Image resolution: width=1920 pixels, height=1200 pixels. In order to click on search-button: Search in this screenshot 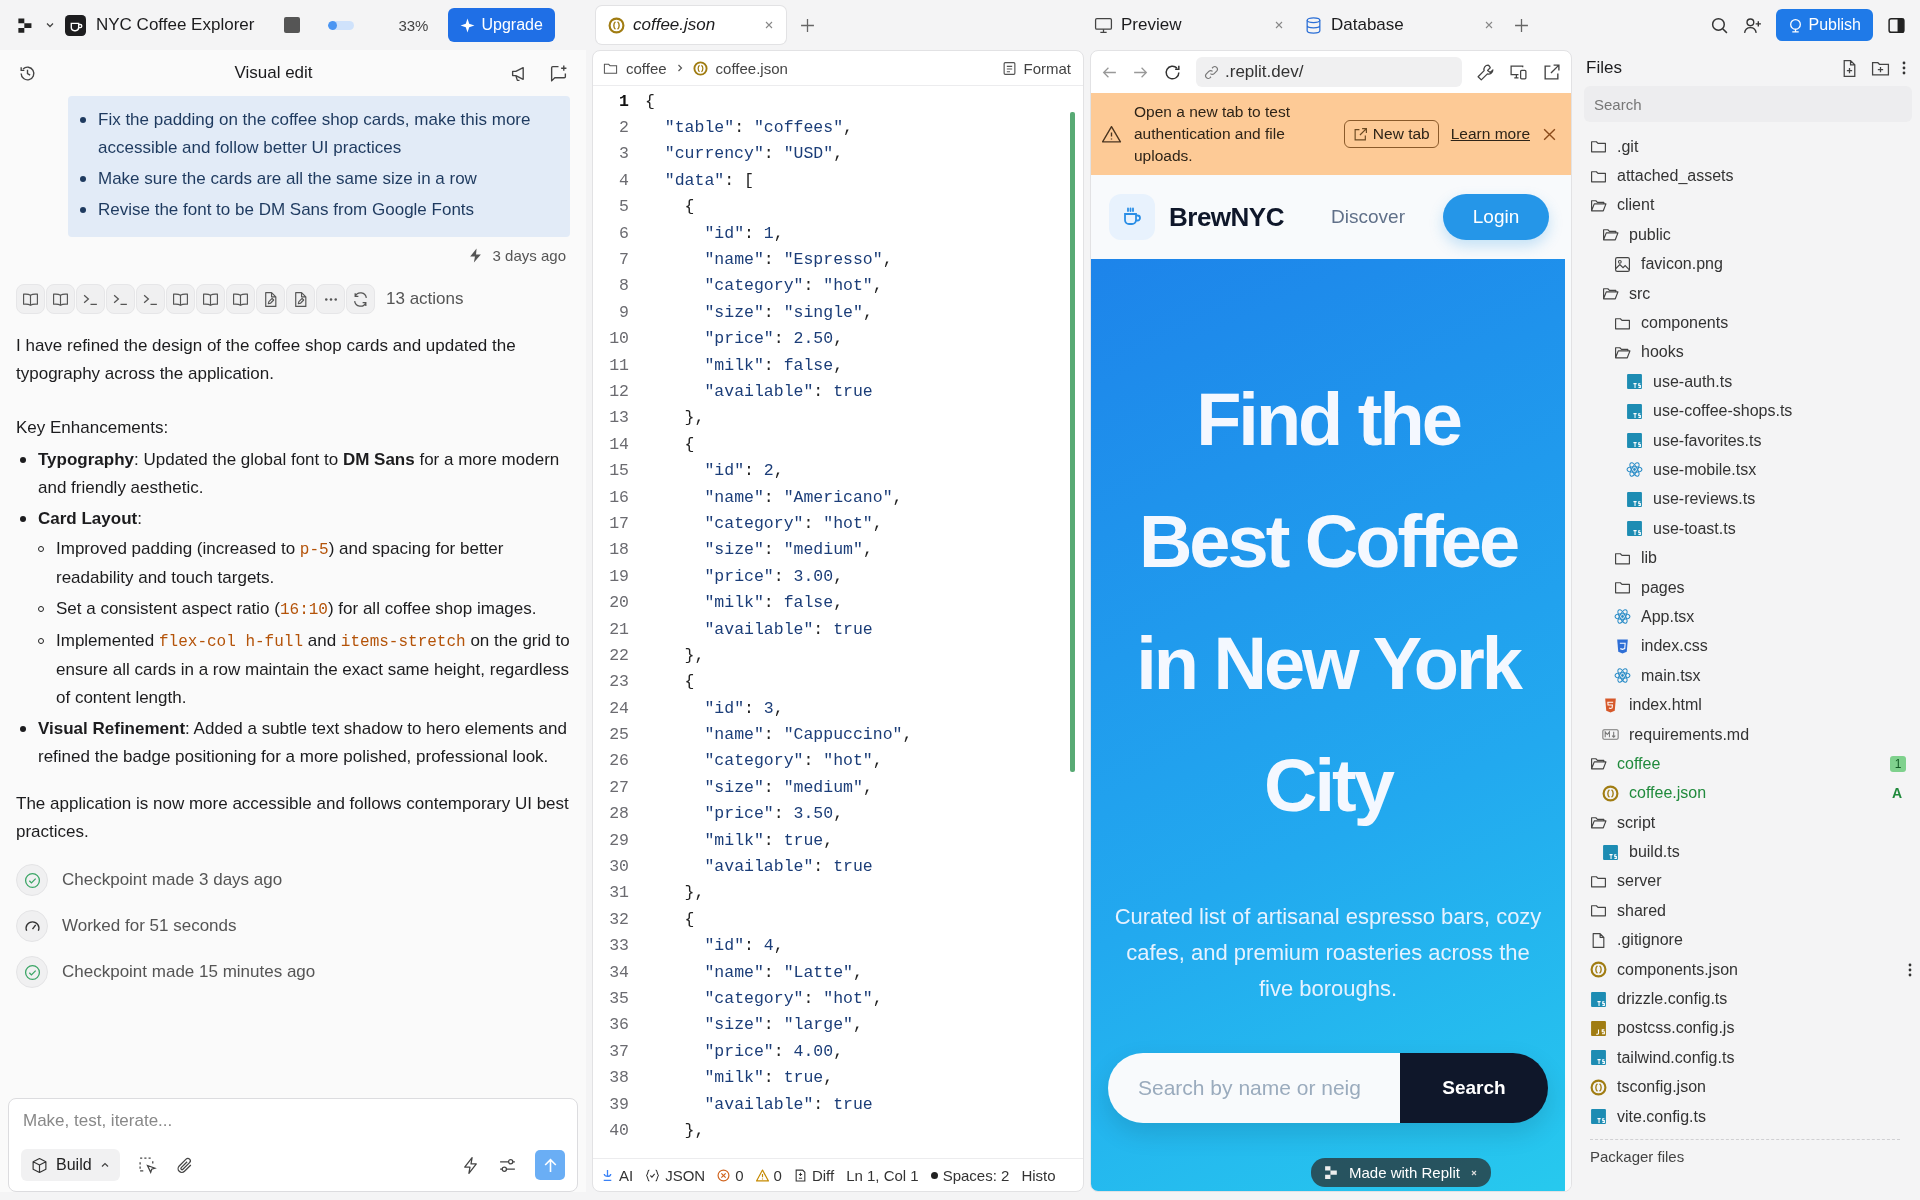, I will do `click(1474, 1088)`.